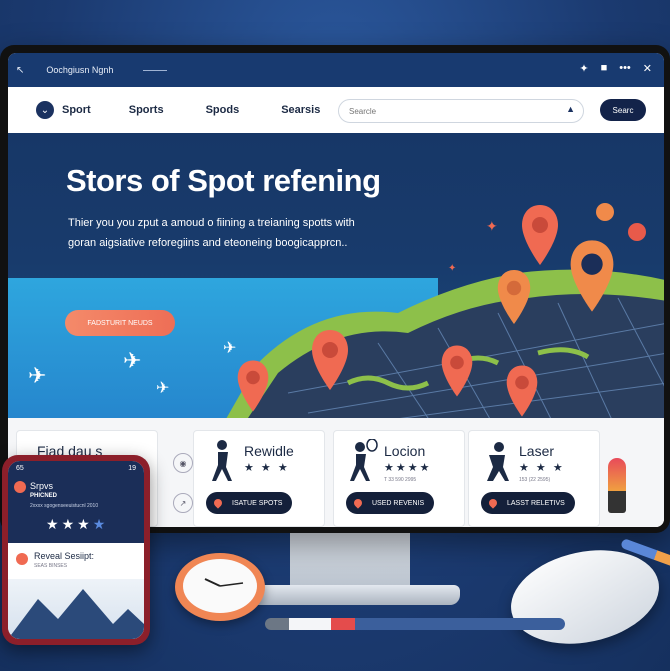 The image size is (670, 671). I want to click on search-box: ▲, so click(461, 111).